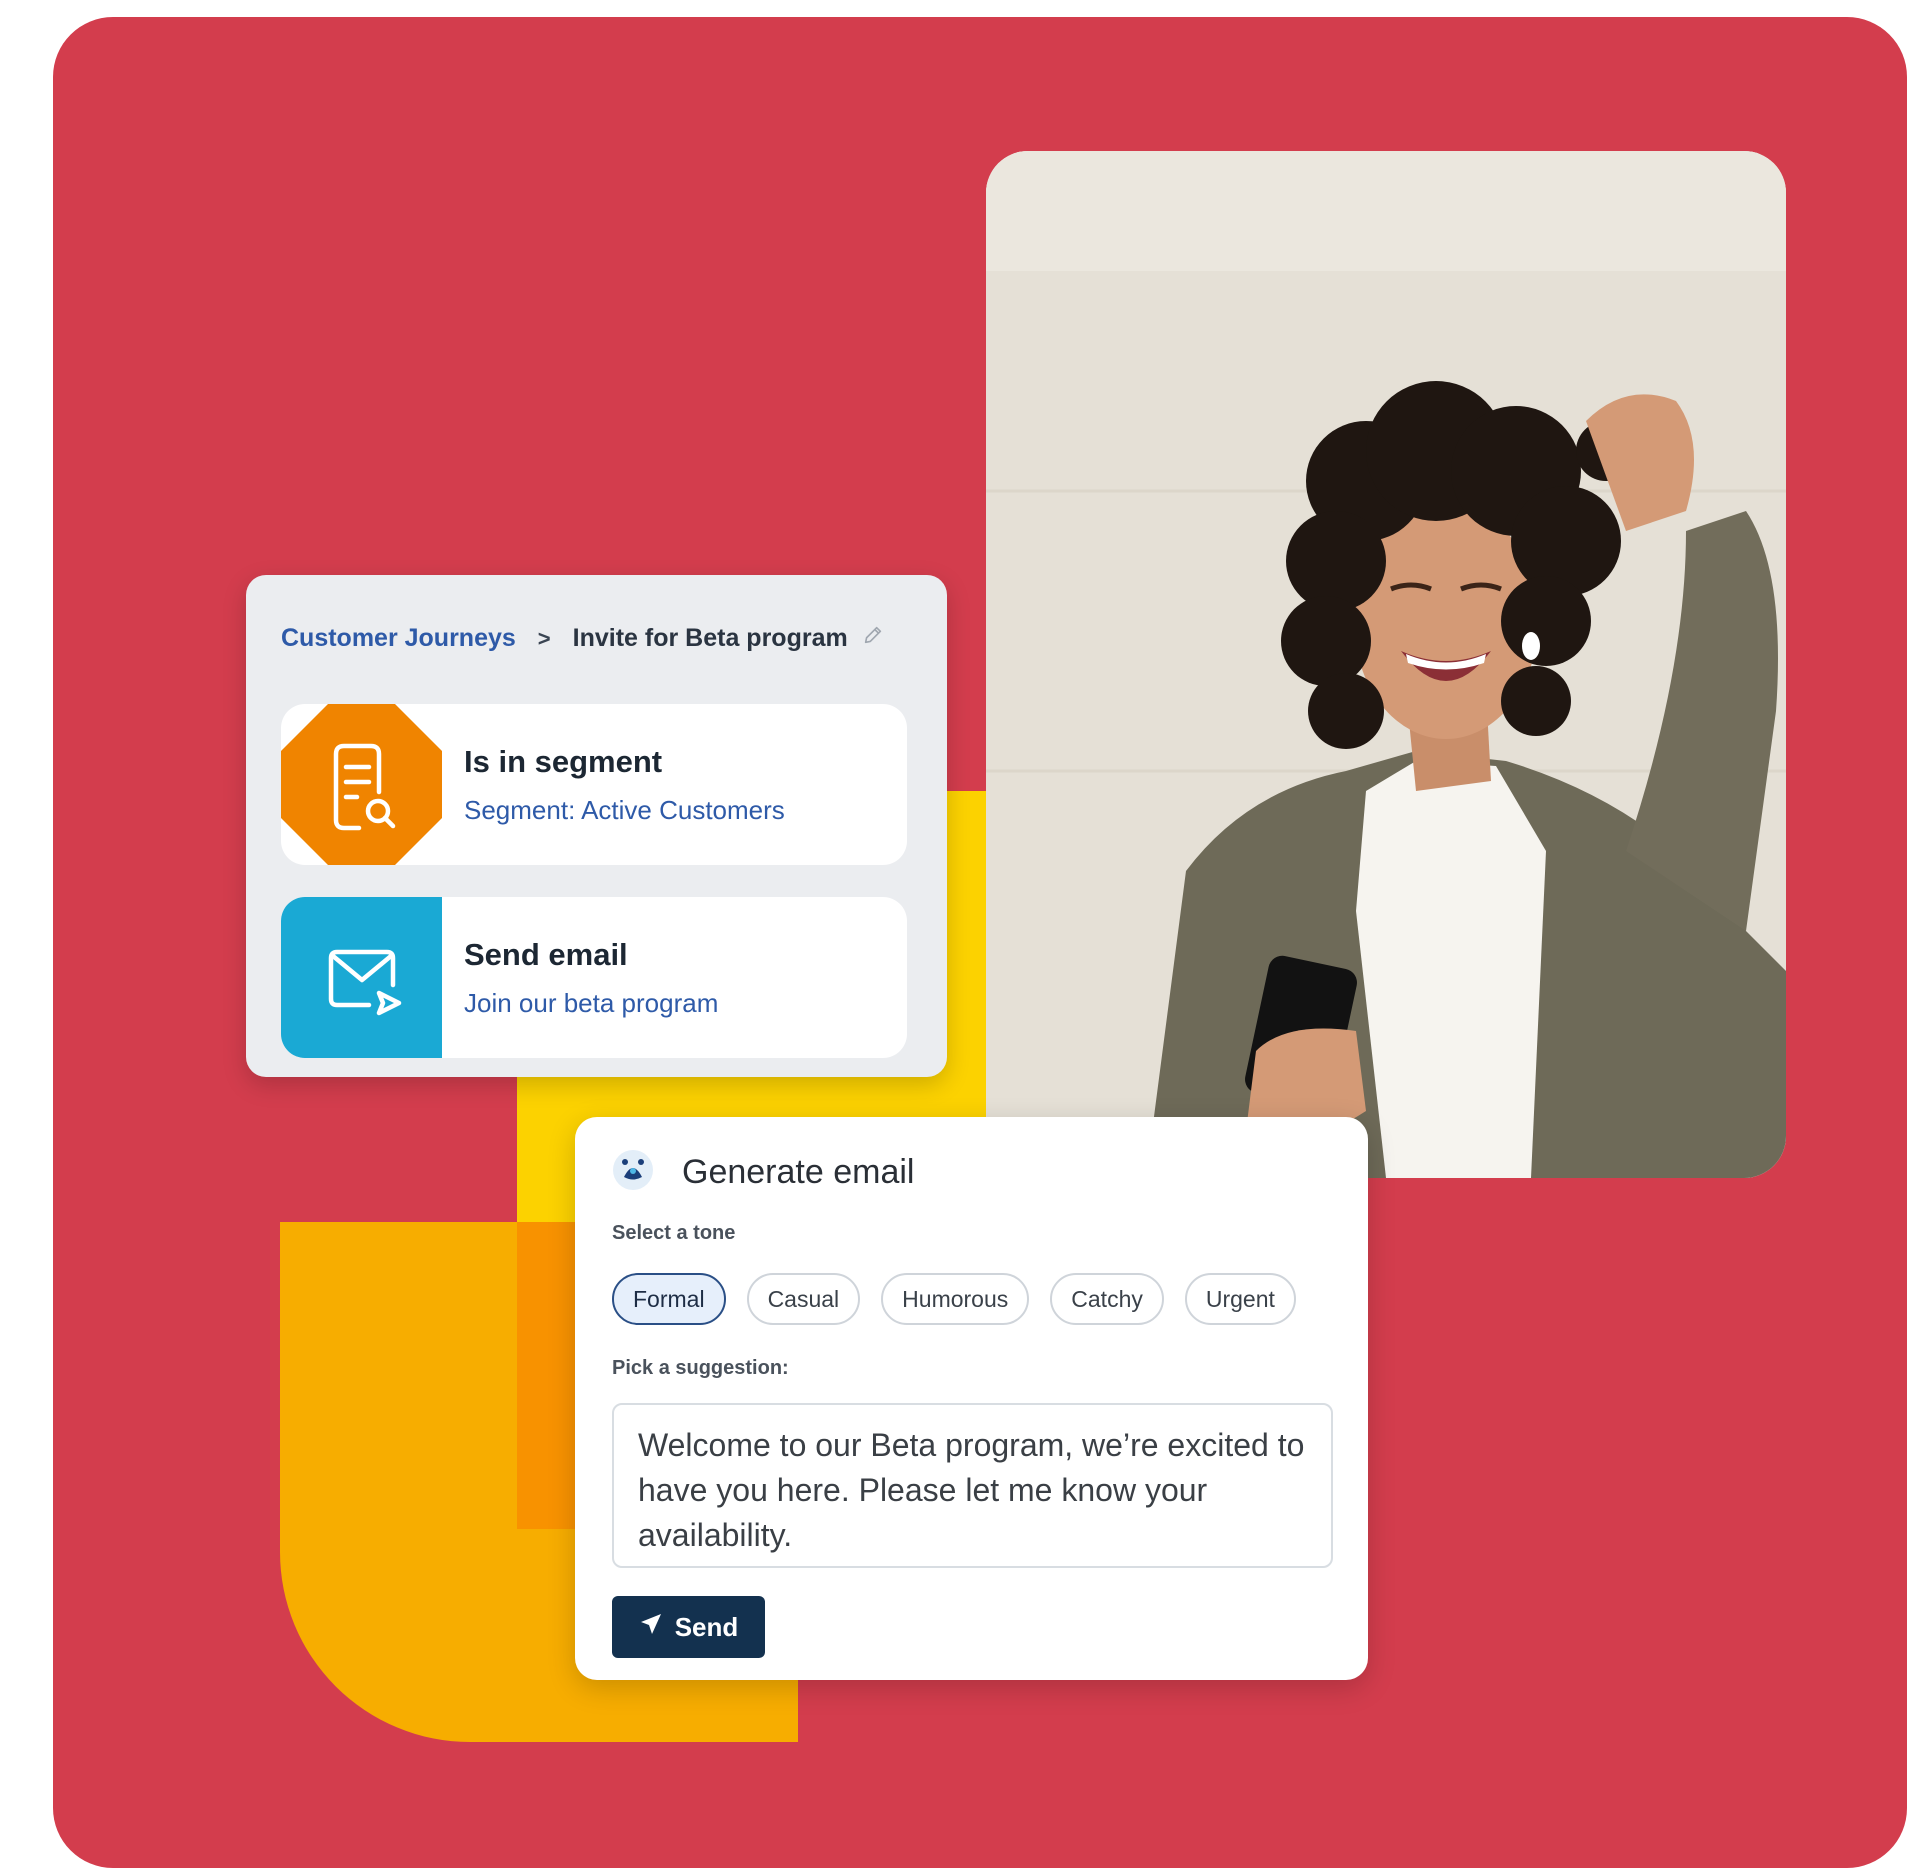 This screenshot has width=1907, height=1868. Describe the element at coordinates (398, 638) in the screenshot. I see `breadcrumb-customer-journeys-link: Customer Journeys` at that location.